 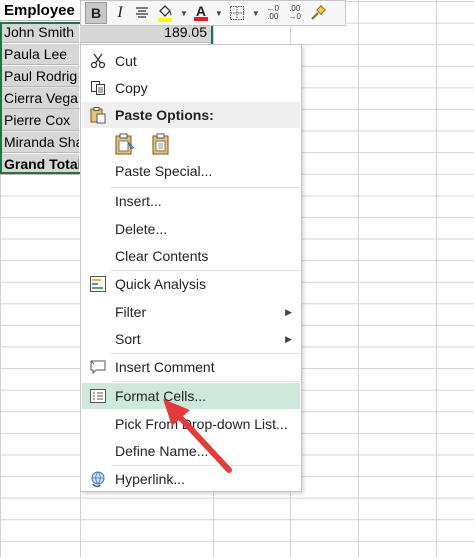 I want to click on italic-button: I, so click(x=120, y=13).